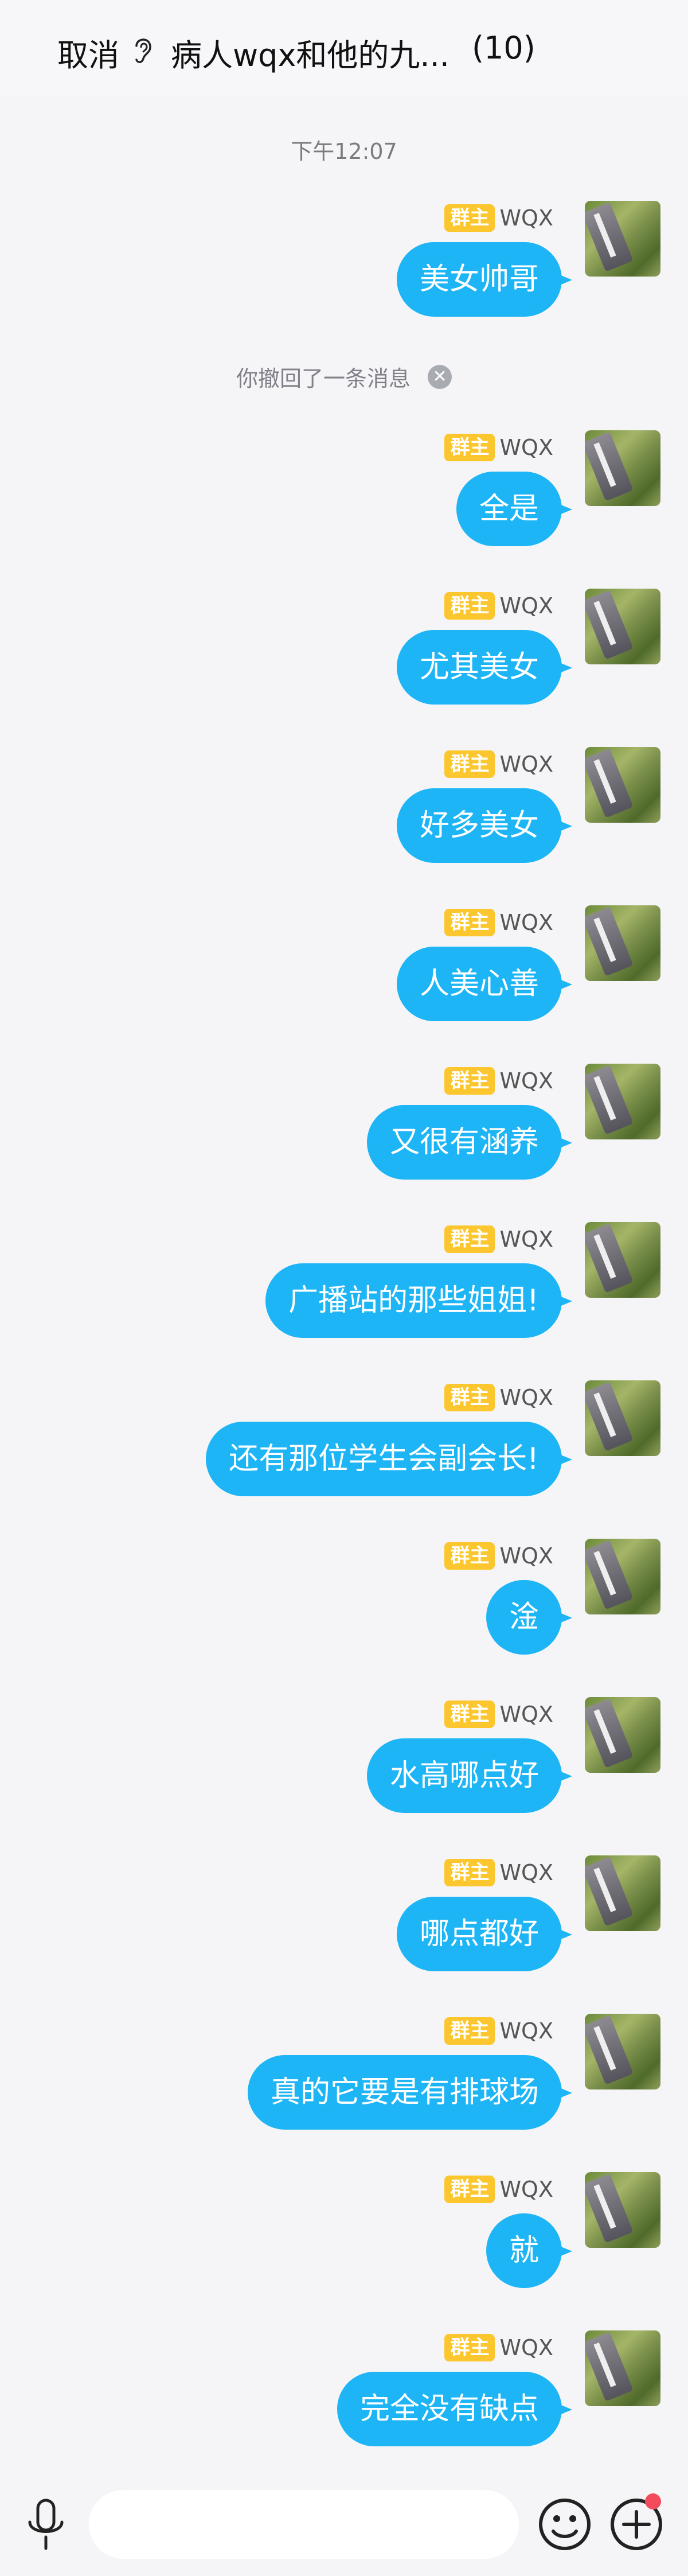 This screenshot has height=2576, width=688. I want to click on chat-message: 群主 WQX 水高哪点好, so click(344, 1771).